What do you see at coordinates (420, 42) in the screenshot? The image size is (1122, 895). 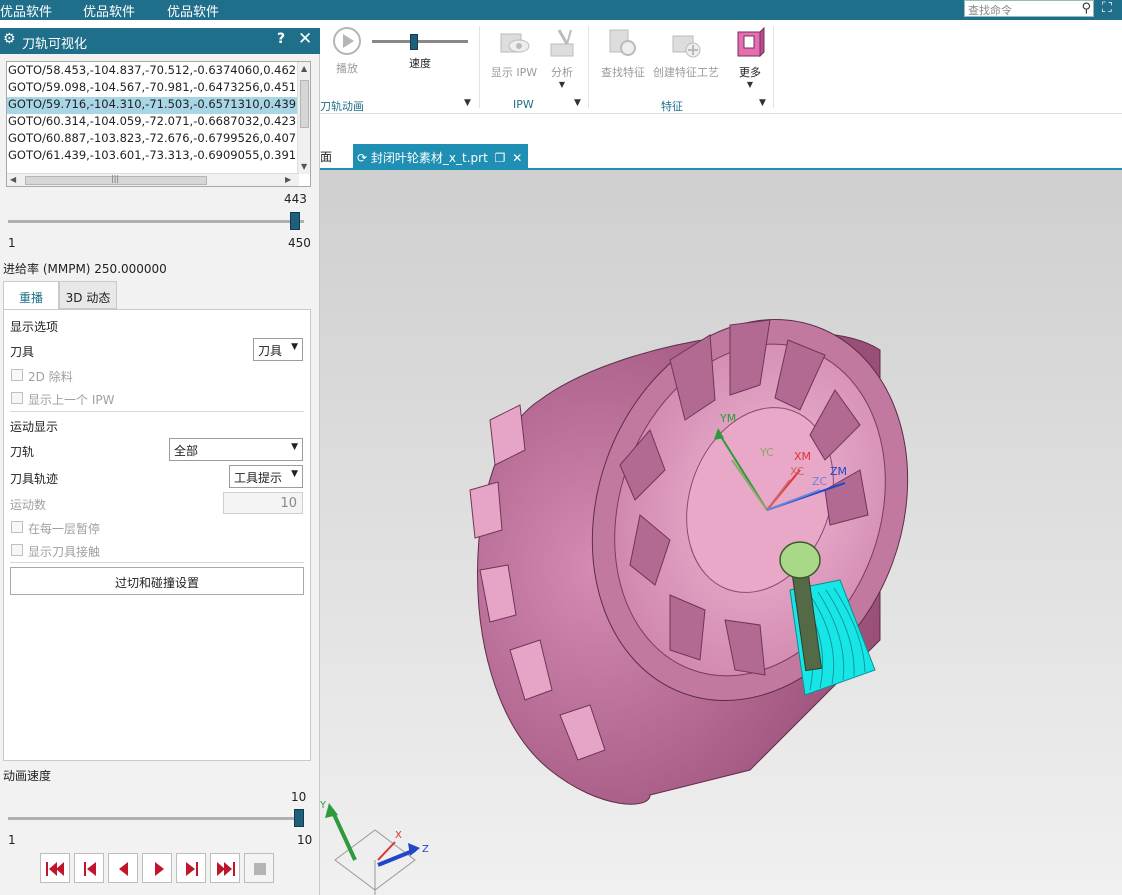 I see `animation-speed-slider` at bounding box center [420, 42].